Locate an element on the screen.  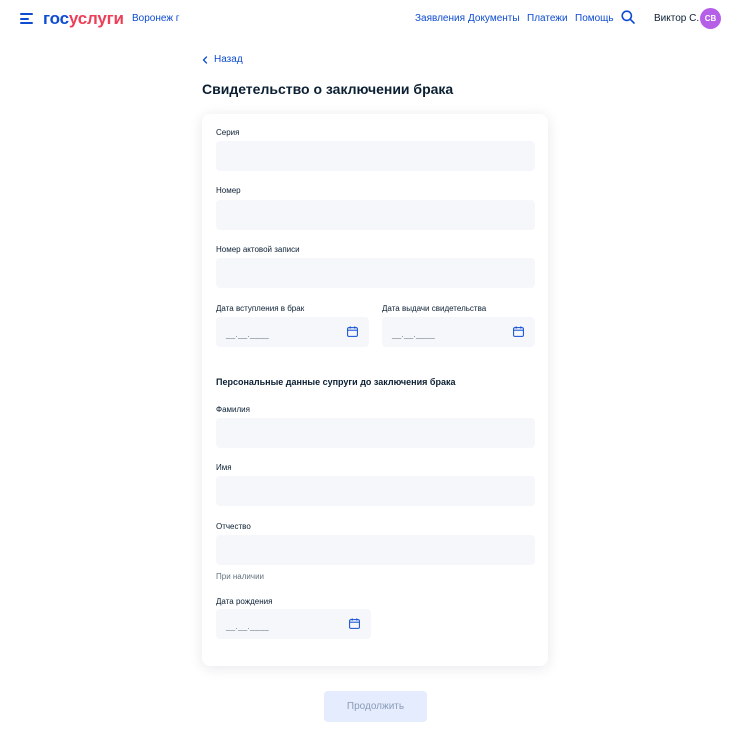
series-input is located at coordinates (375, 156).